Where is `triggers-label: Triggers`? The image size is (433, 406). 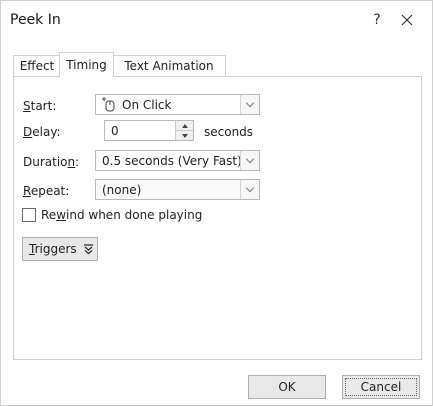 triggers-label: Triggers is located at coordinates (53, 249).